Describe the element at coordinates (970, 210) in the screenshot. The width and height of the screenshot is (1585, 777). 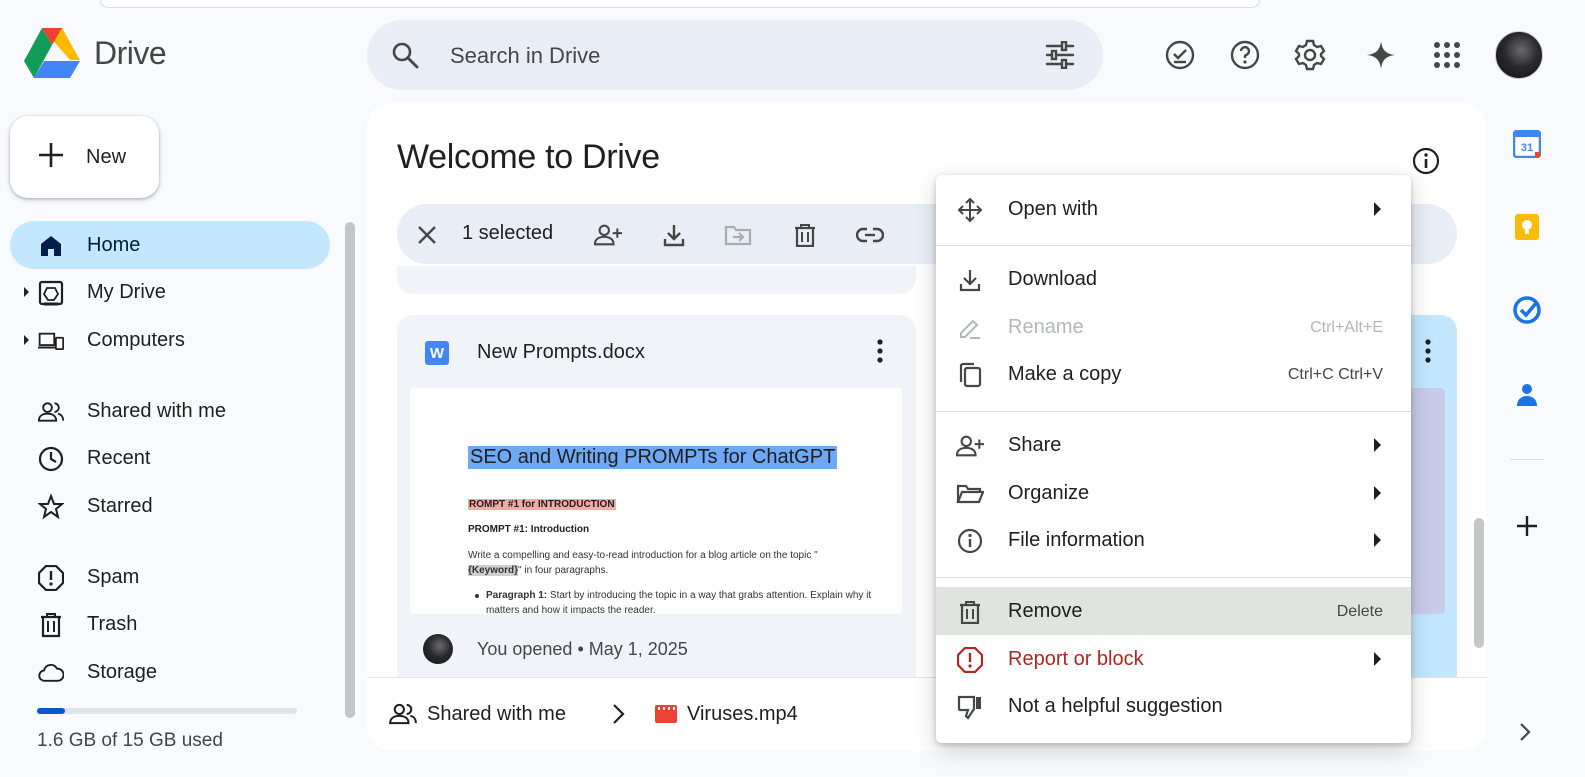
I see `open-with-icon` at that location.